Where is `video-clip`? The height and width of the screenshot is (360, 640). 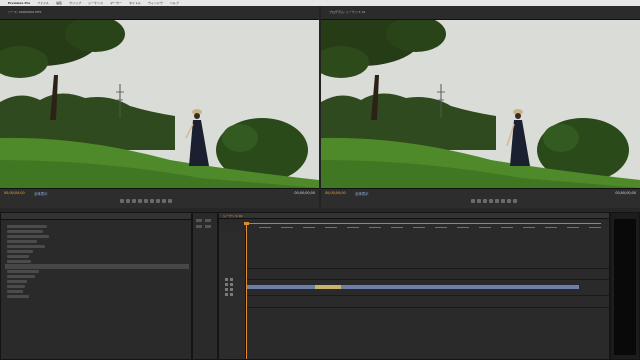 video-clip is located at coordinates (412, 287).